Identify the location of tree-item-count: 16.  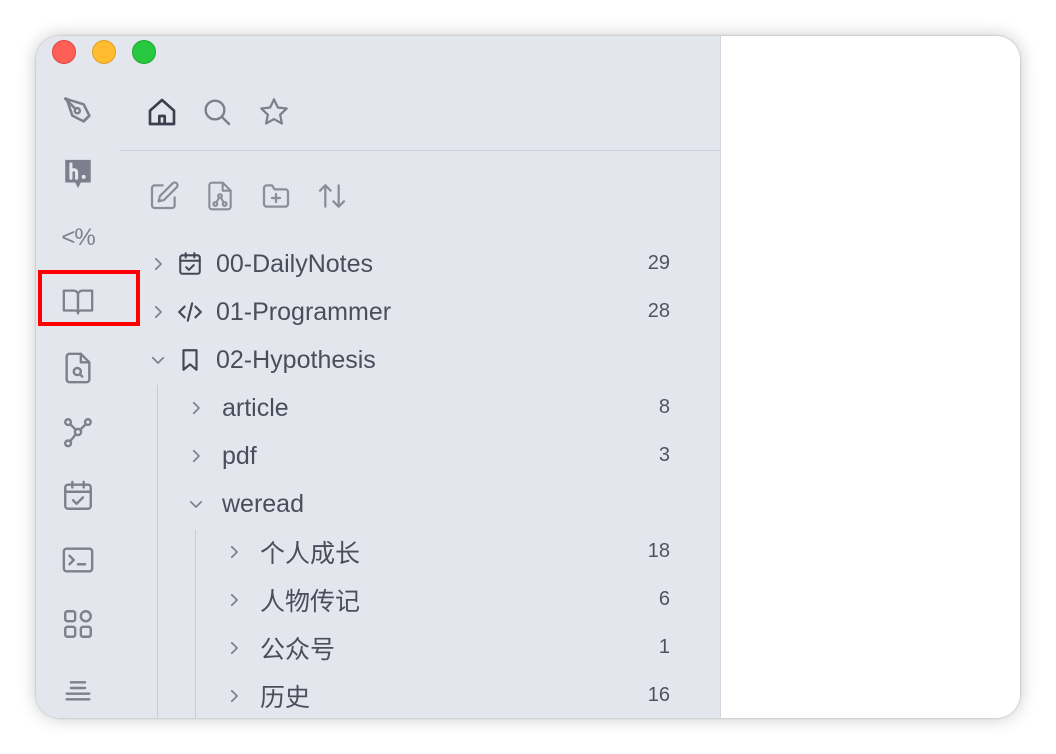
(658, 695).